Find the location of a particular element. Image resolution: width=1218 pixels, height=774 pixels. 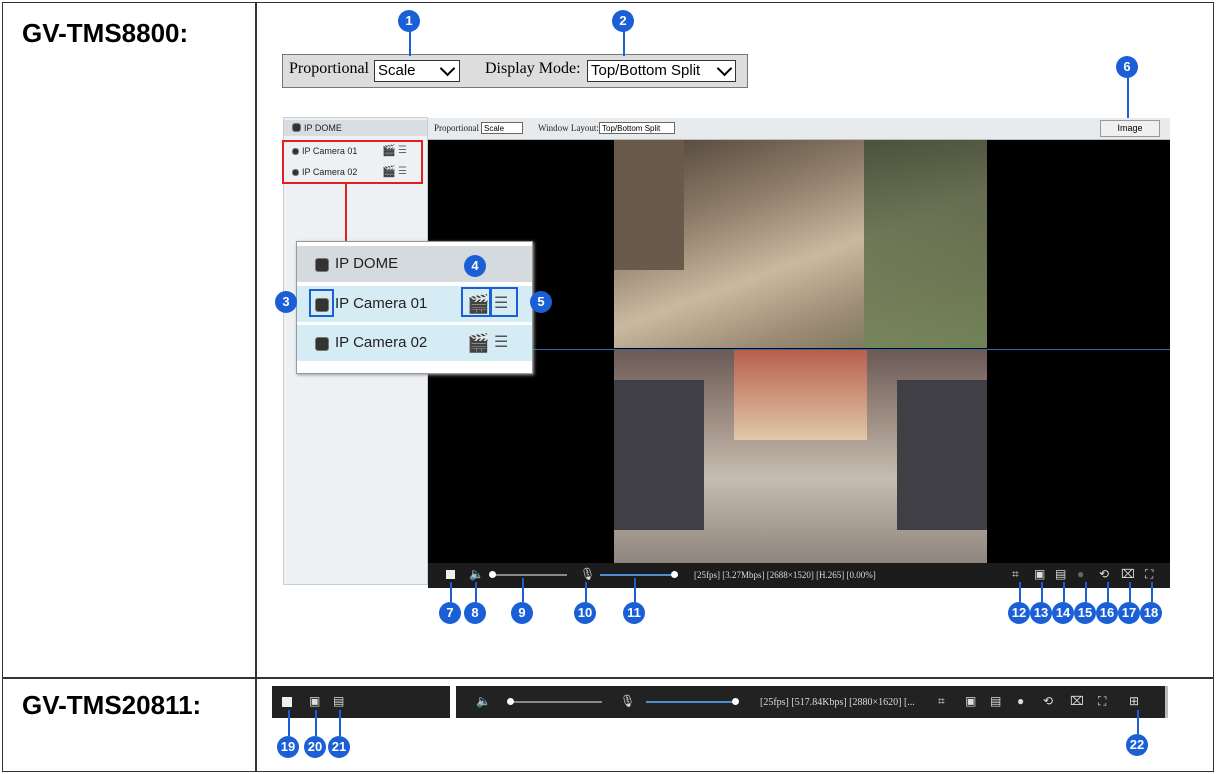

feed-wall-left is located at coordinates (659, 455).